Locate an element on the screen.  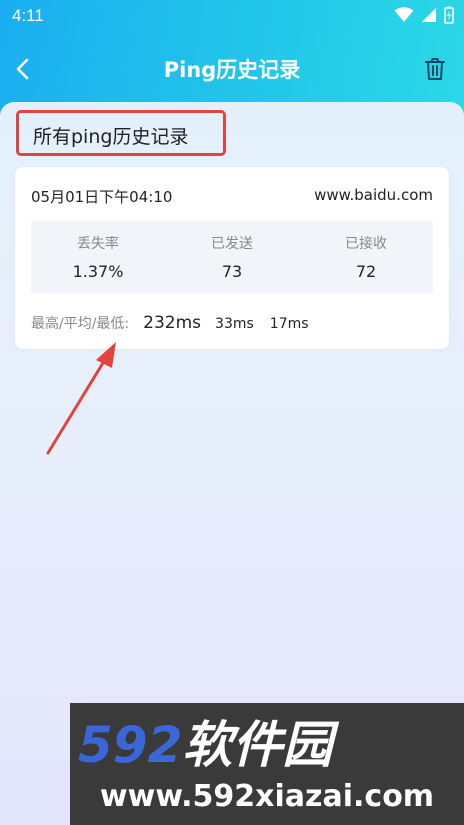
annotation-arrow is located at coordinates (81, 398).